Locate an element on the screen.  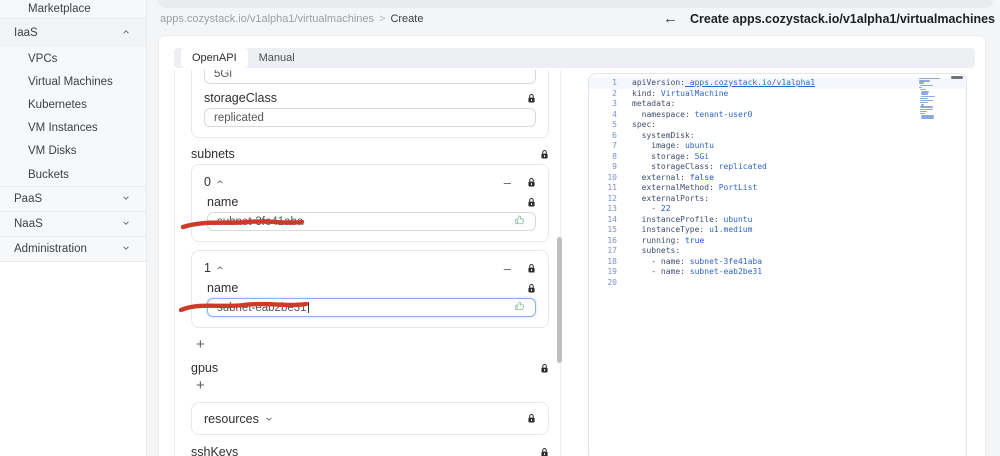
input-value: subnet-eab2be31 is located at coordinates (262, 307).